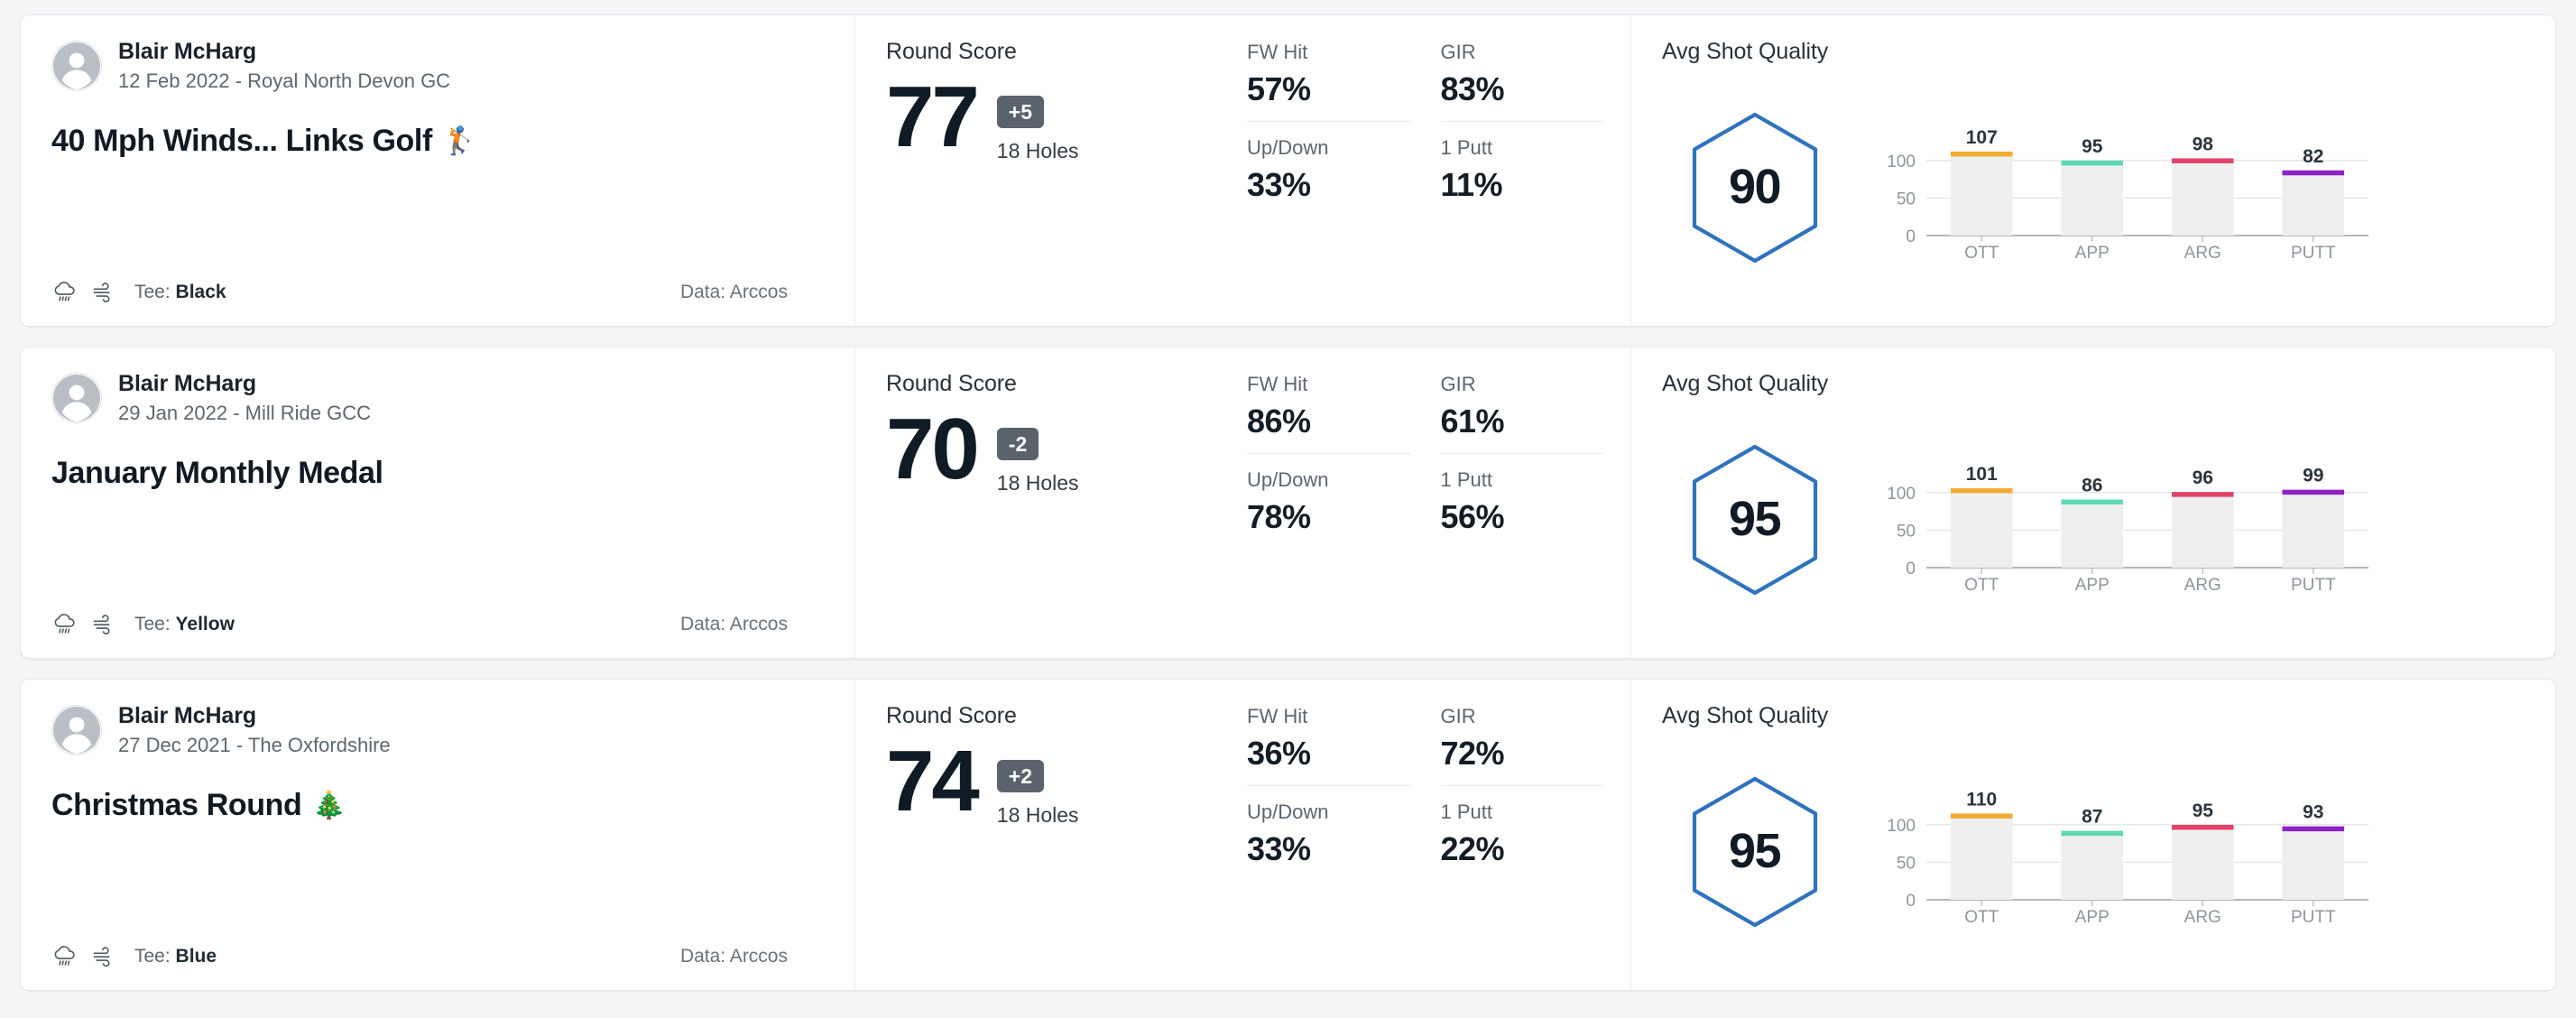  I want to click on stat-cell: FW Hit 36%, so click(1328, 745).